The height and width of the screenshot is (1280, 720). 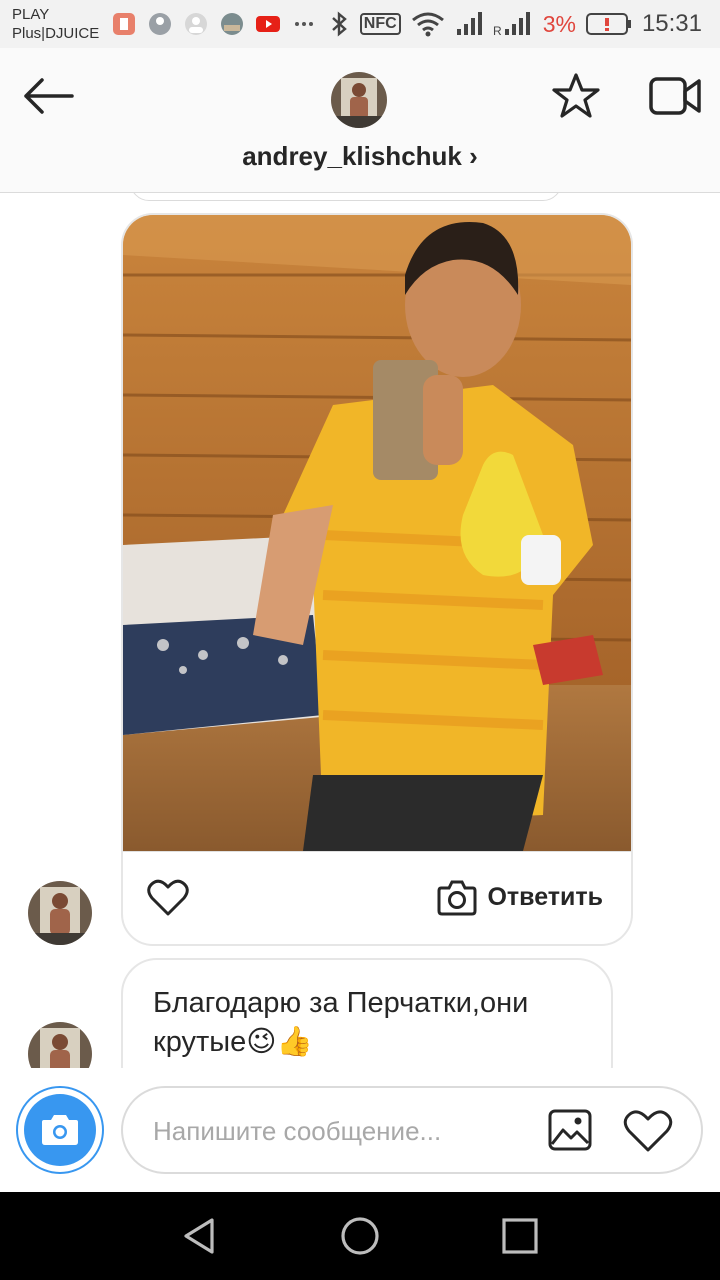 What do you see at coordinates (196, 24) in the screenshot?
I see `notification-profile-icon` at bounding box center [196, 24].